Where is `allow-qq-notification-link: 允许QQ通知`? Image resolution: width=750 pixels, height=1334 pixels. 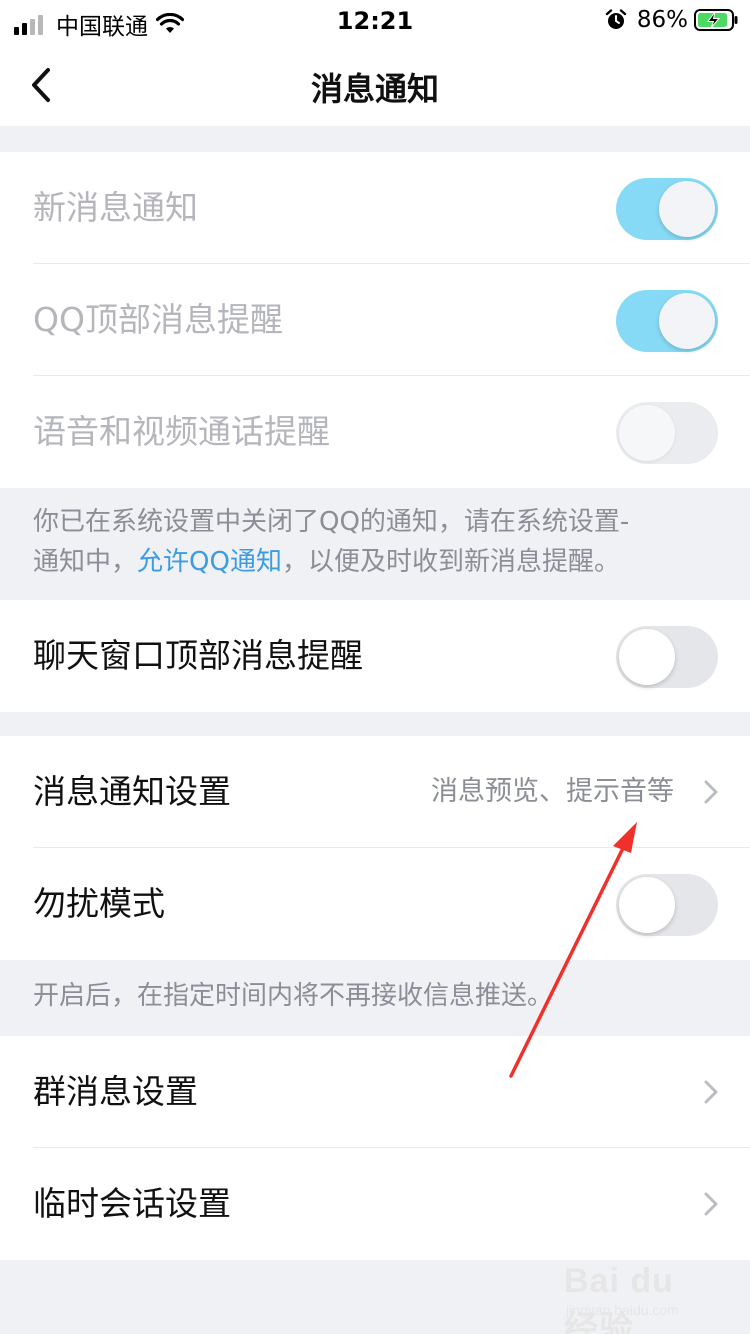 allow-qq-notification-link: 允许QQ通知 is located at coordinates (209, 562).